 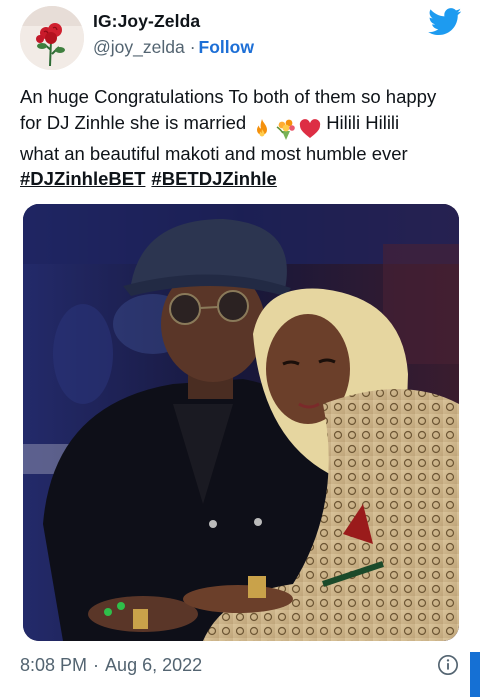 What do you see at coordinates (133, 122) in the screenshot?
I see `tweet-line-2-start: for DJ Zinhle she is married` at bounding box center [133, 122].